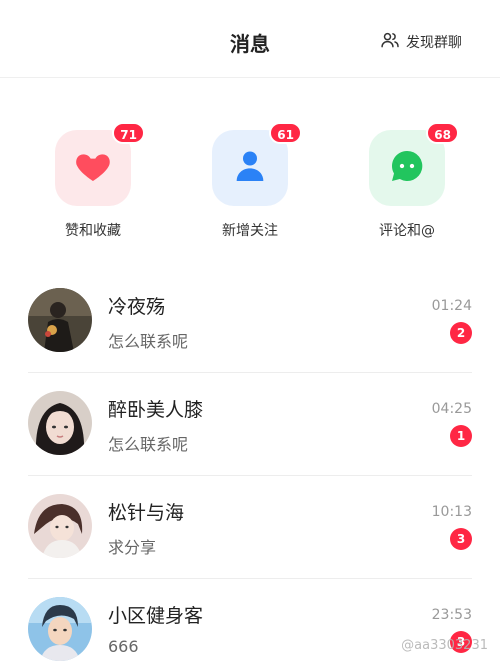 The image size is (500, 667). Describe the element at coordinates (132, 547) in the screenshot. I see `chat-preview: 求分享` at that location.